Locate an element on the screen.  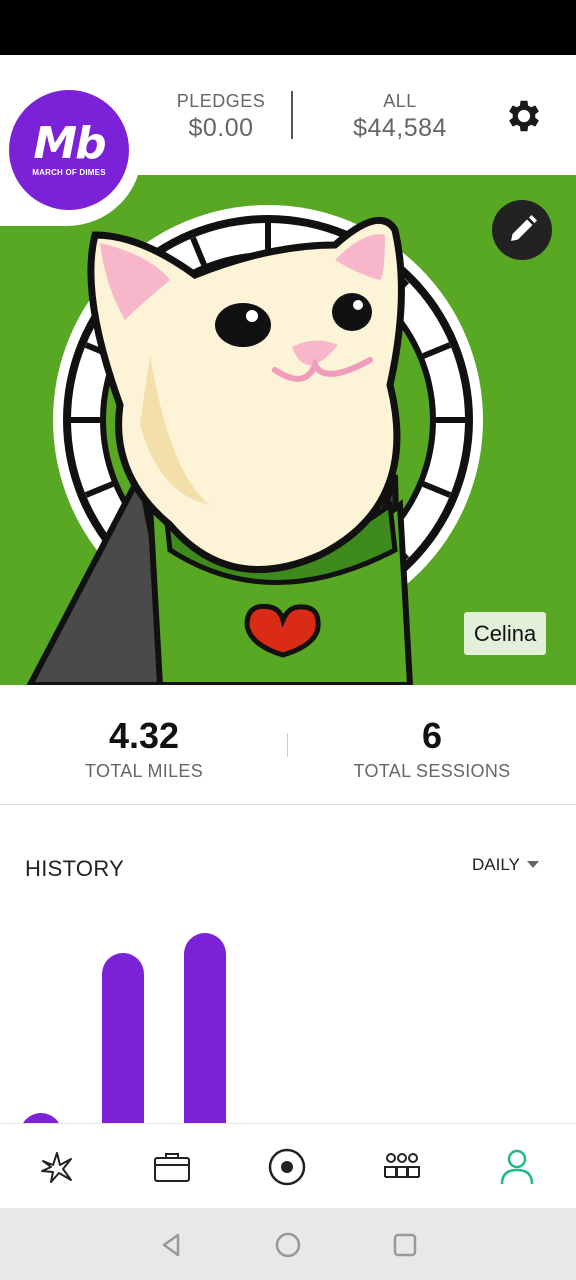
march-of-dimes-logo: Mb MARCH OF DIMES is located at coordinates (69, 150).